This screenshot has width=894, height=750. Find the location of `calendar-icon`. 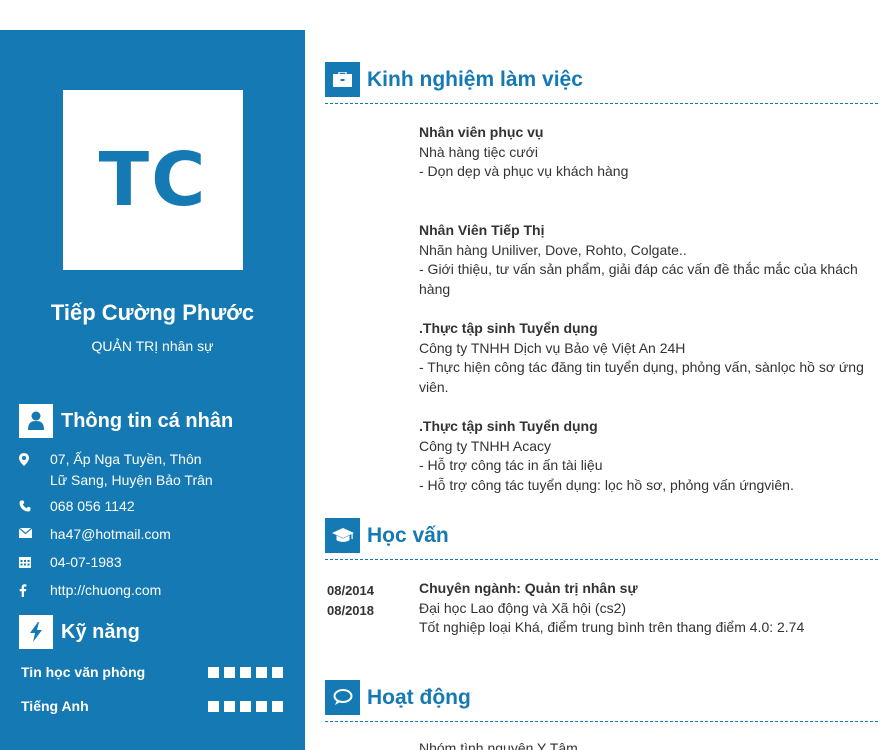

calendar-icon is located at coordinates (34, 562).